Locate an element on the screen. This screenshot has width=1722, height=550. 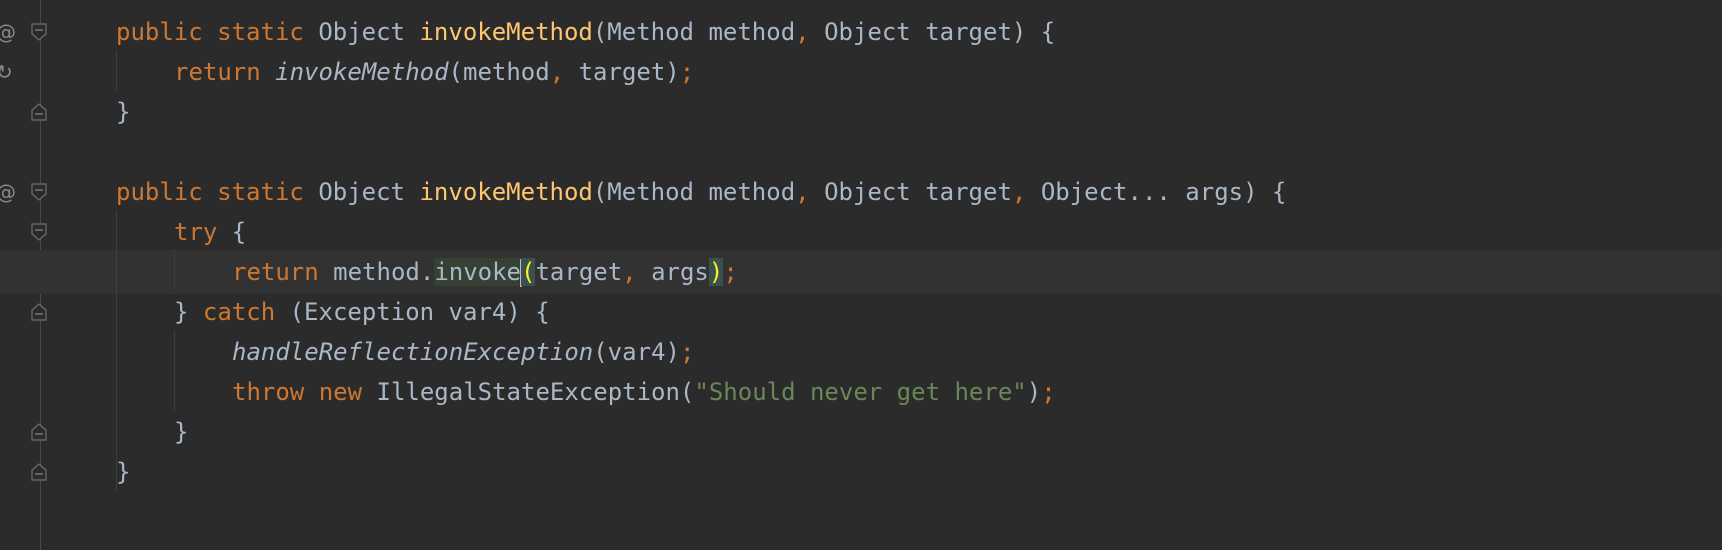
code-line-text: try { is located at coordinates (210, 232).